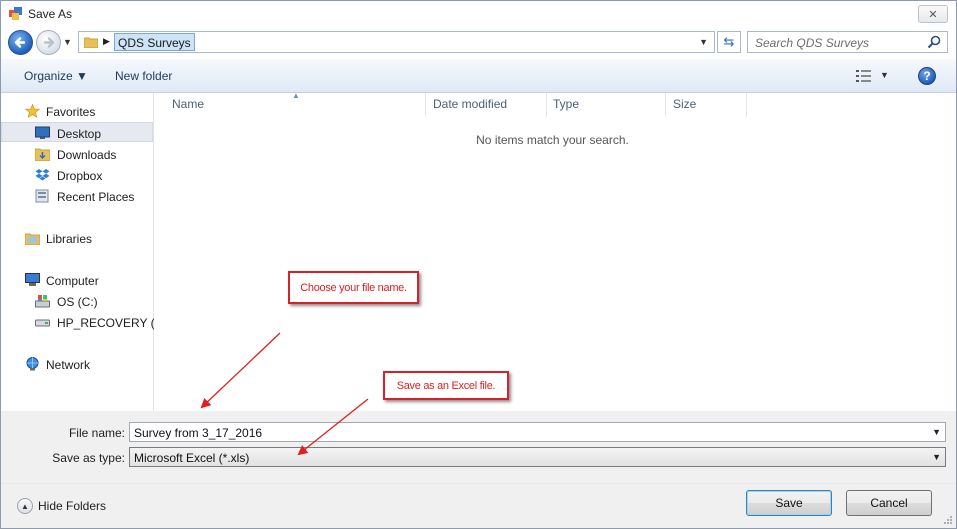 This screenshot has width=957, height=529. I want to click on address-bar: ▶ QDS Surveys ▼, so click(396, 42).